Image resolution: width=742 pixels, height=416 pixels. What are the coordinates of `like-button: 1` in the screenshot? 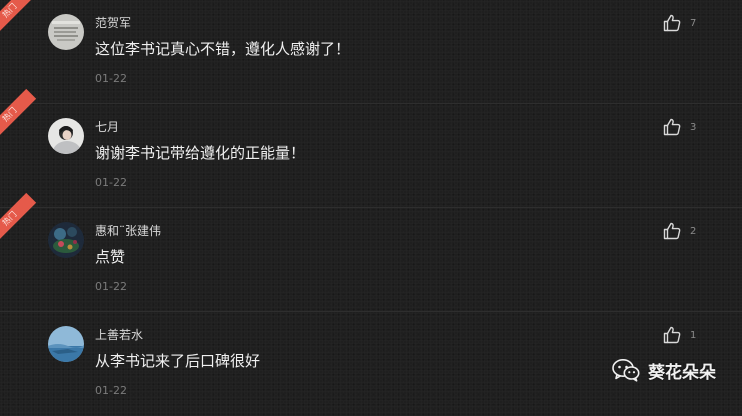 It's located at (692, 336).